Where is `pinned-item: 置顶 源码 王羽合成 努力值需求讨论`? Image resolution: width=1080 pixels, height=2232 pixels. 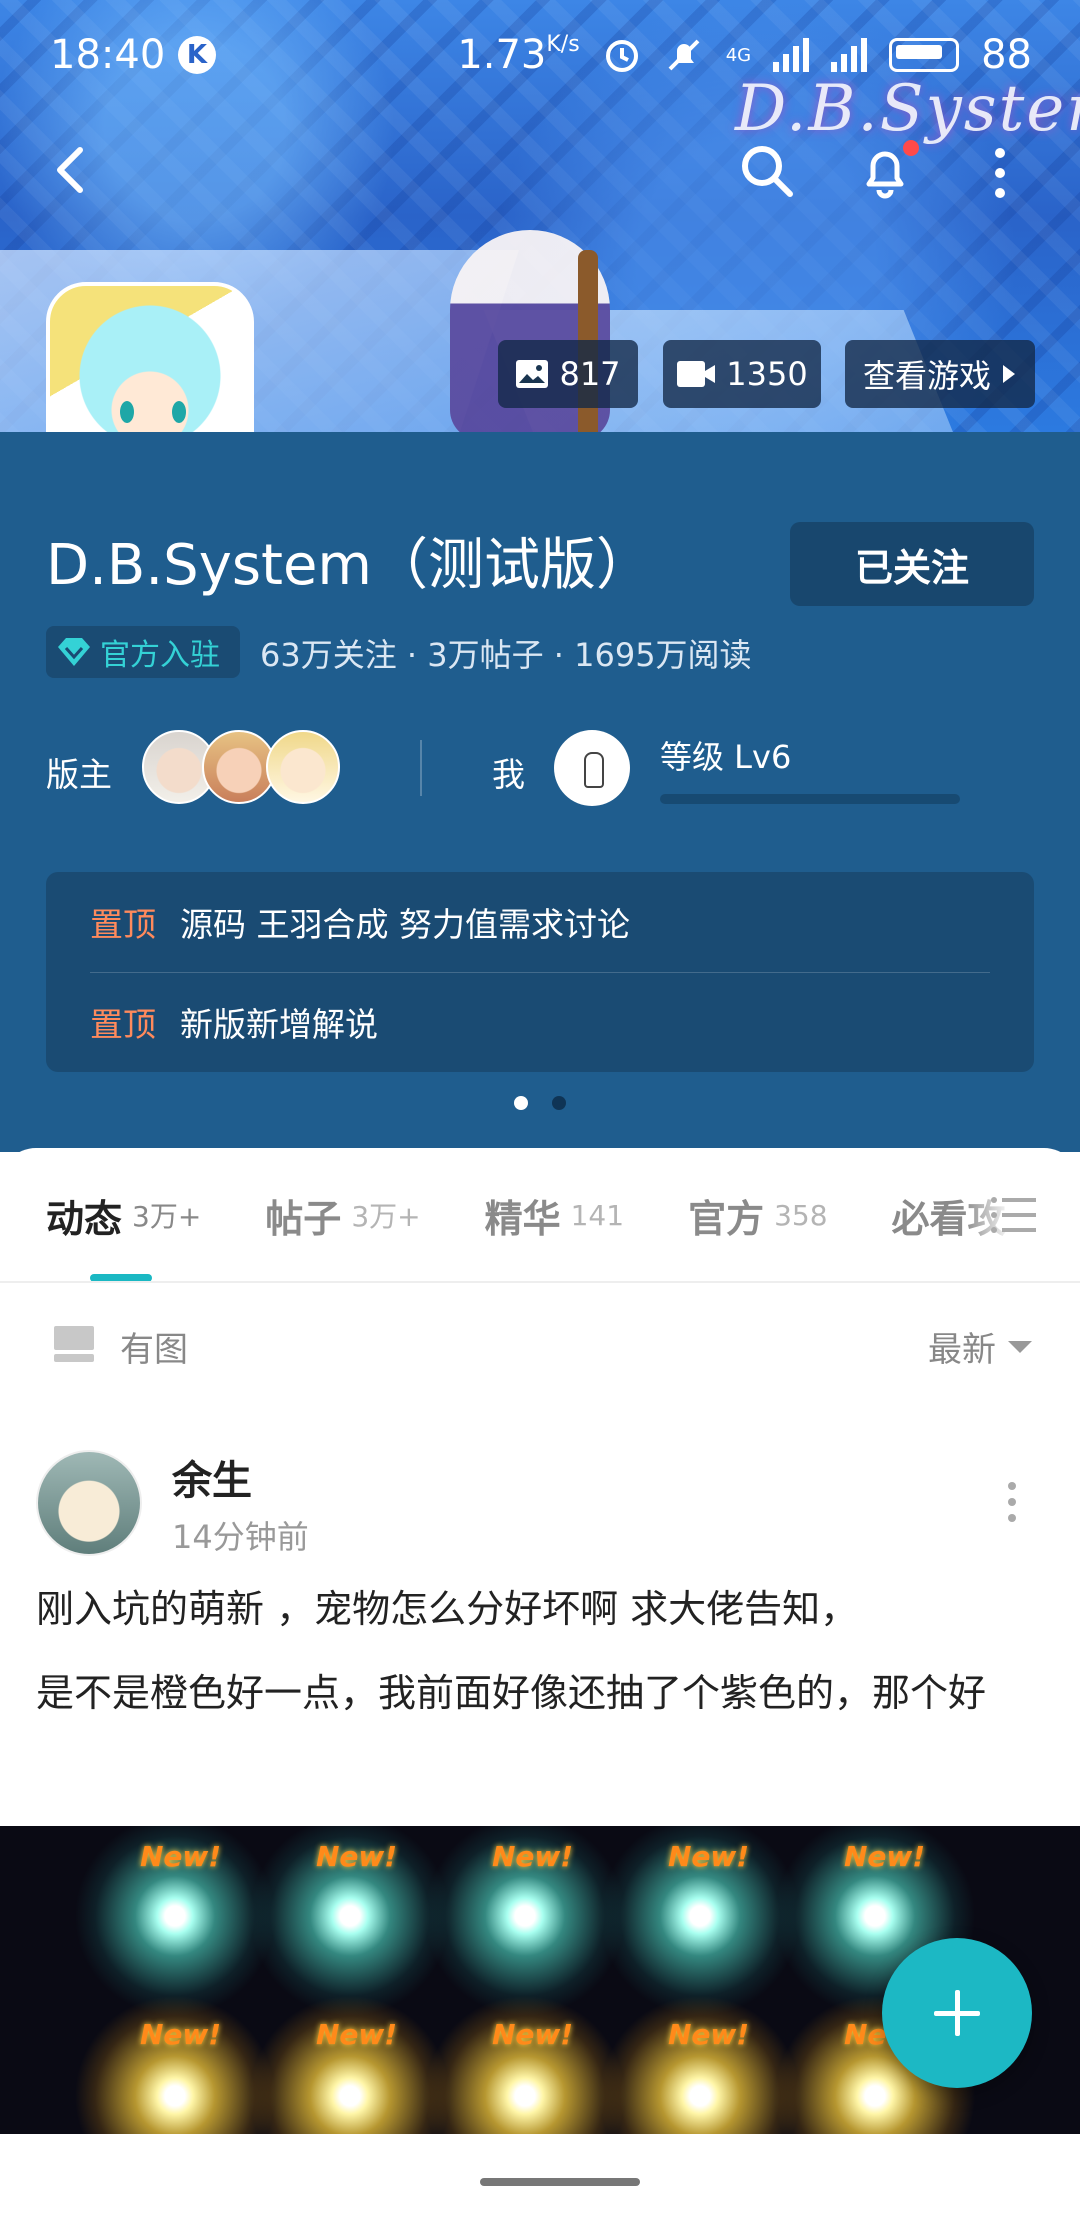
pinned-item: 置顶 源码 王羽合成 努力值需求讨论 is located at coordinates (540, 922).